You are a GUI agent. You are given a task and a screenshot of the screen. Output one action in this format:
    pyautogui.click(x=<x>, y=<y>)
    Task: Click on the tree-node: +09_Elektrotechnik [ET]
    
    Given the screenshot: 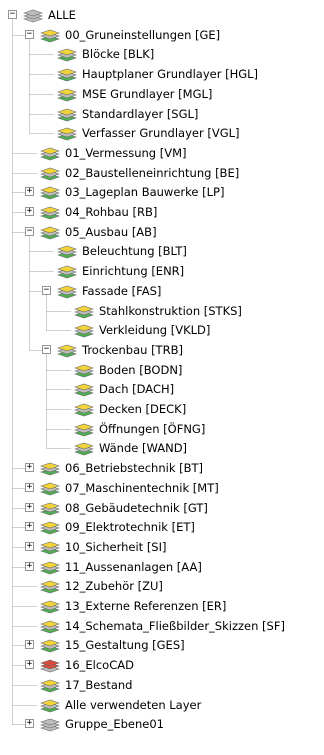 What is the action you would take?
    pyautogui.click(x=162, y=527)
    